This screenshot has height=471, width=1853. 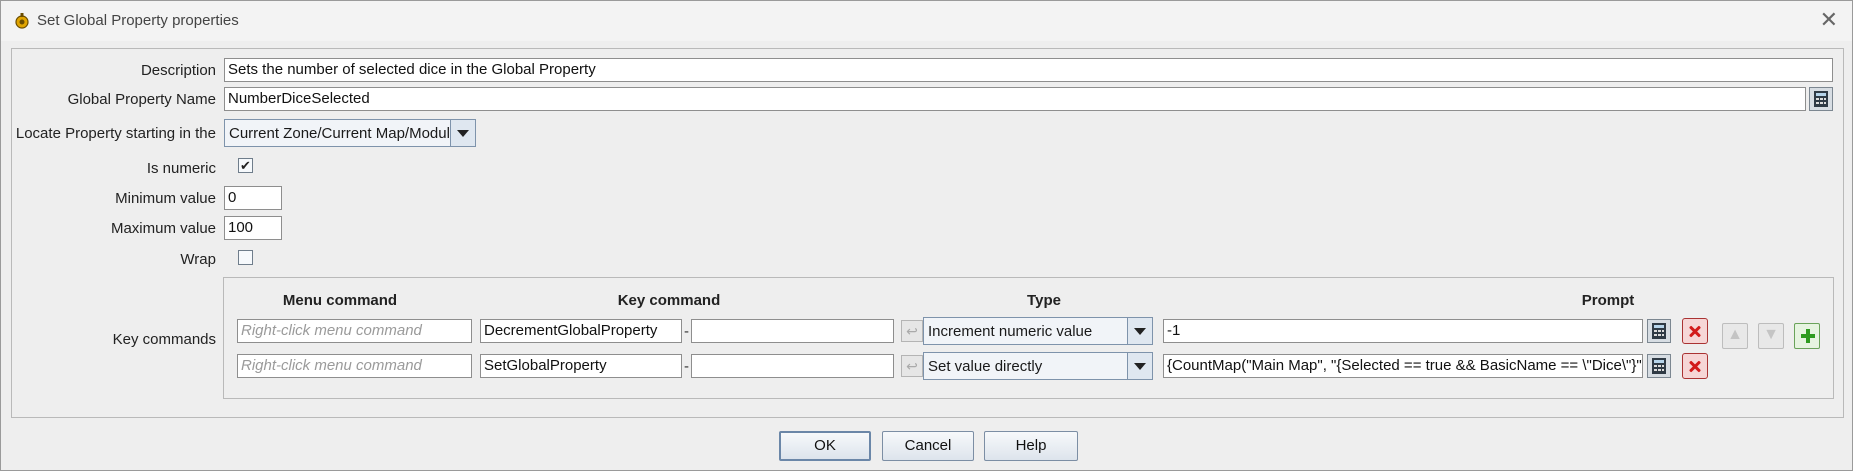 I want to click on description-label: Description, so click(x=178, y=70).